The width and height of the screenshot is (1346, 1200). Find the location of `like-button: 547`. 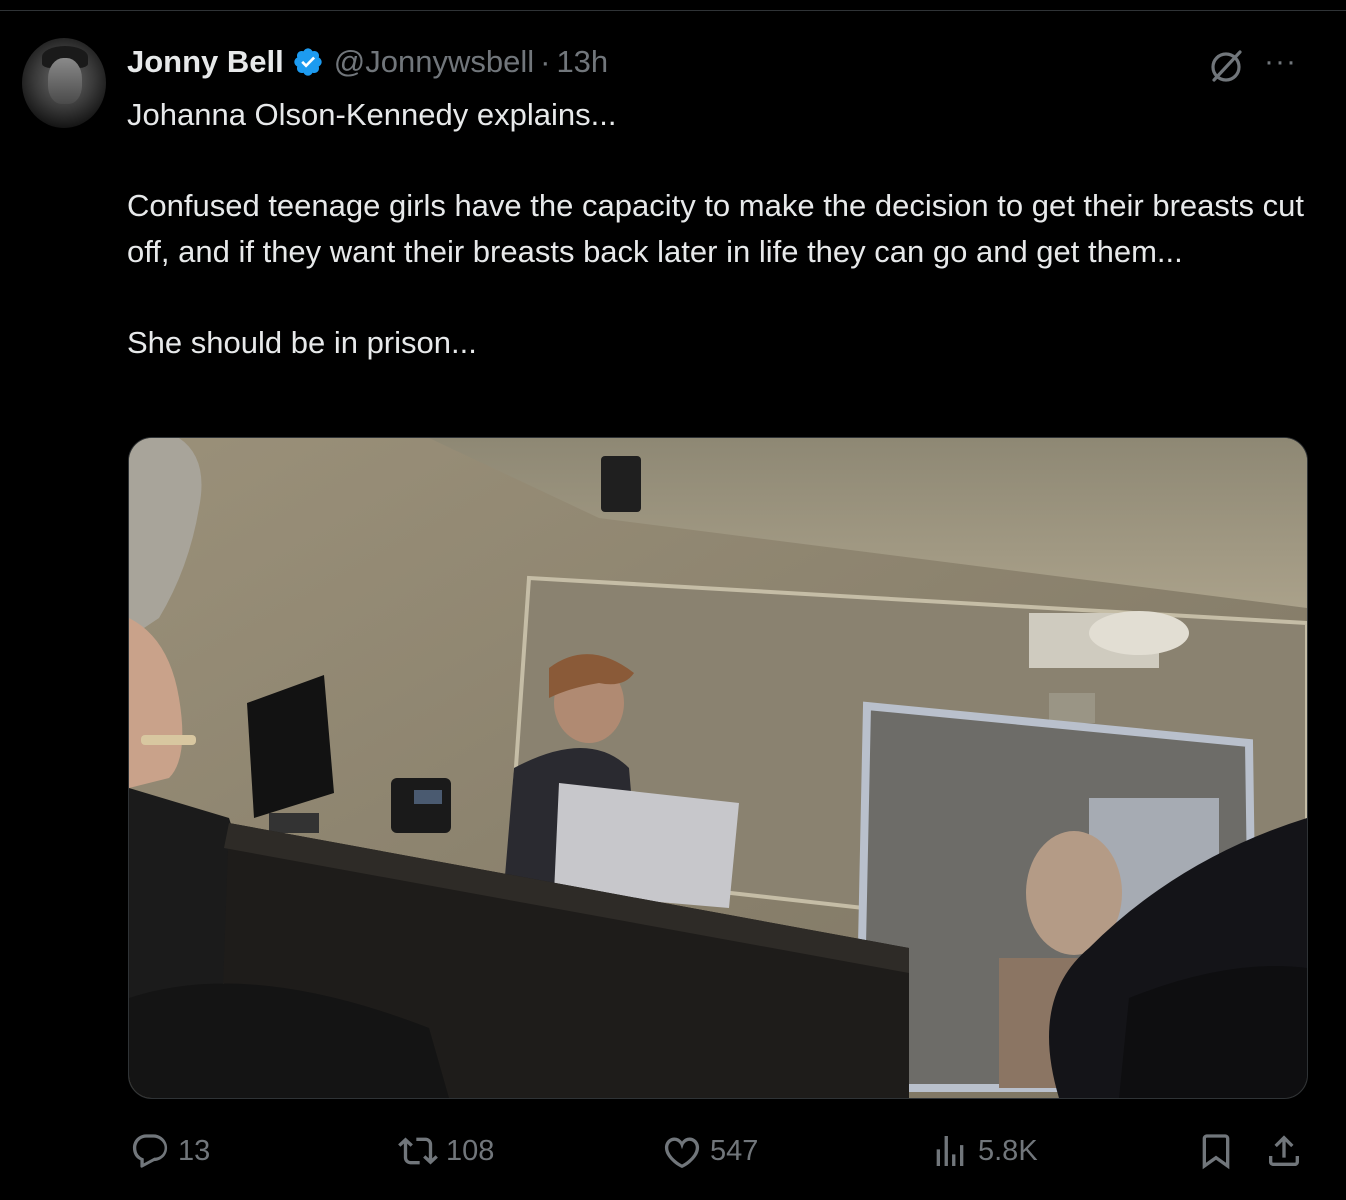

like-button: 547 is located at coordinates (710, 1151).